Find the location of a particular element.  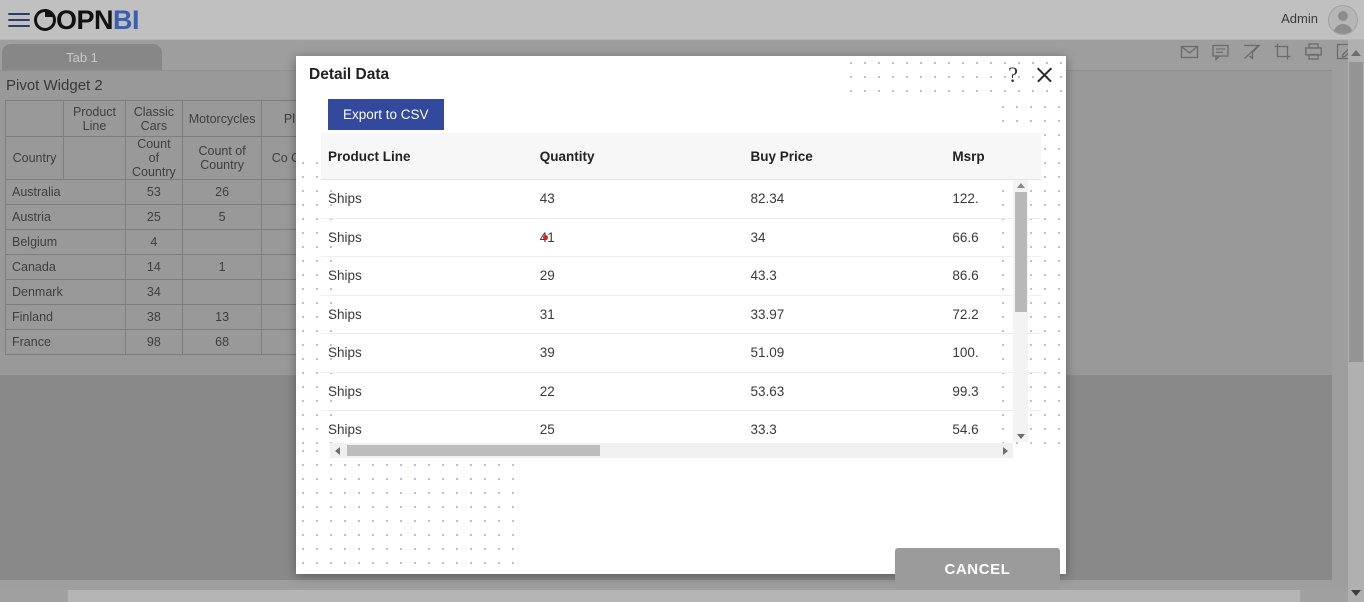

dialog-title: Detail Data is located at coordinates (349, 74).